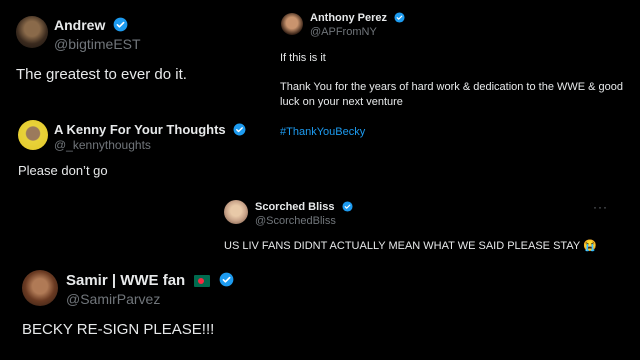 The image size is (640, 360). What do you see at coordinates (295, 221) in the screenshot?
I see `author-handle: @ScorchedBliss` at bounding box center [295, 221].